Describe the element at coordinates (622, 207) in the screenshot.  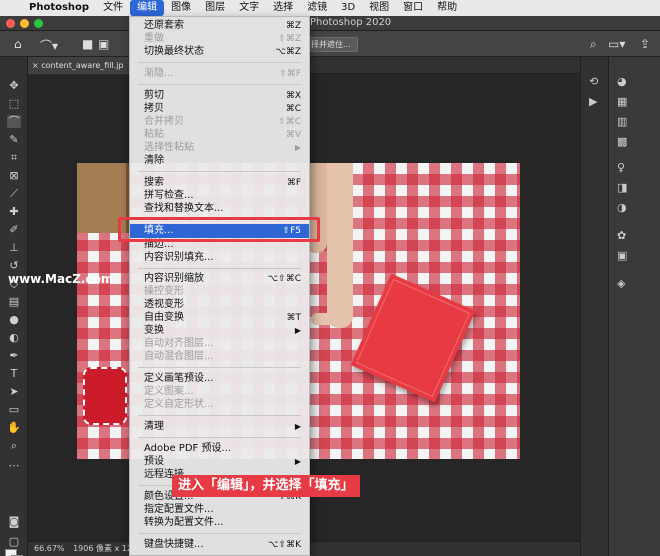
I see `libraries-panel-icon: ◑` at that location.